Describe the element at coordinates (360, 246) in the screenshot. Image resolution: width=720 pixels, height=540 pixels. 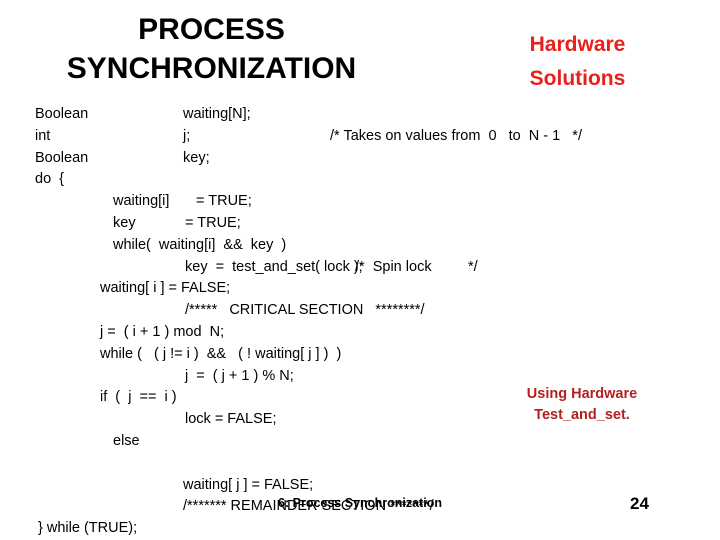
I see `code-line: while( waiting[i] && key )` at that location.